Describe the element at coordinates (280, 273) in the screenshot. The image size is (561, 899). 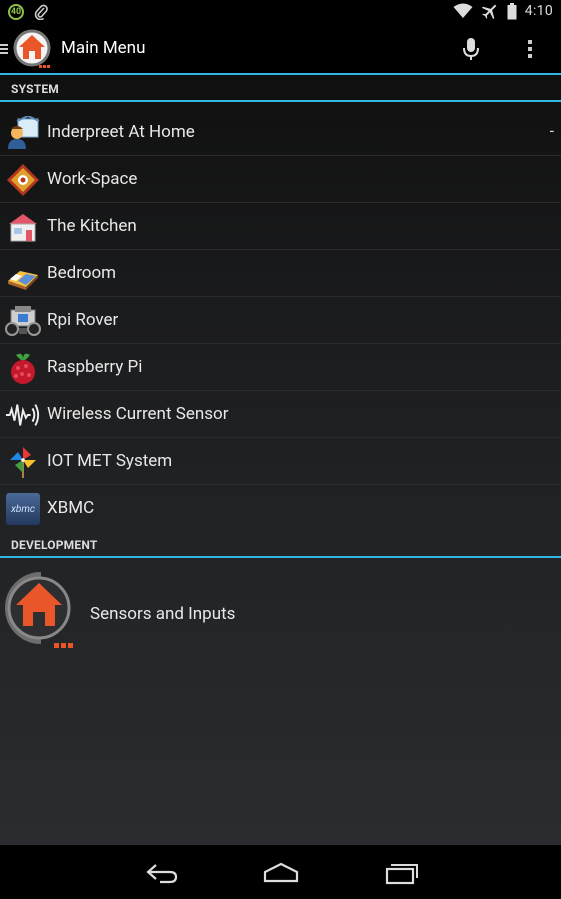
I see `list-item-bedroom: Bedroom` at that location.